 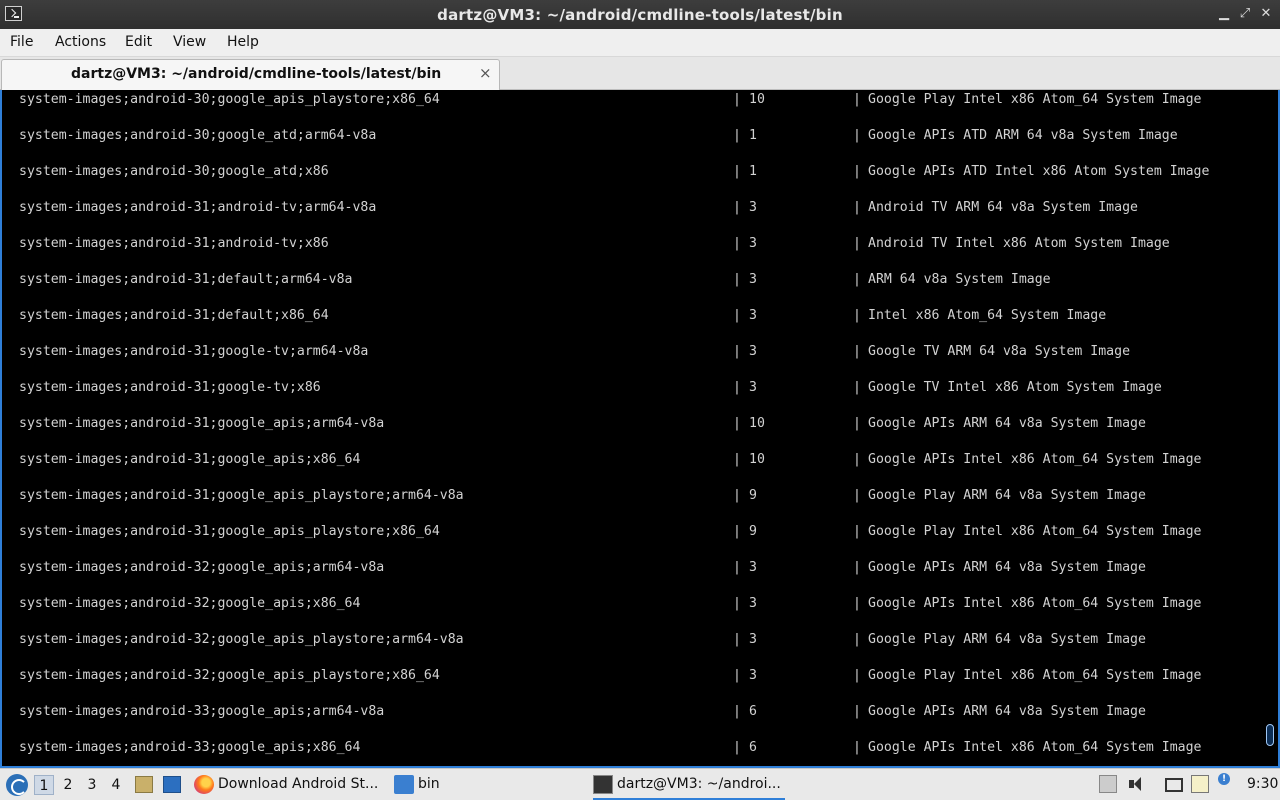 What do you see at coordinates (1174, 785) in the screenshot?
I see `display-icon` at bounding box center [1174, 785].